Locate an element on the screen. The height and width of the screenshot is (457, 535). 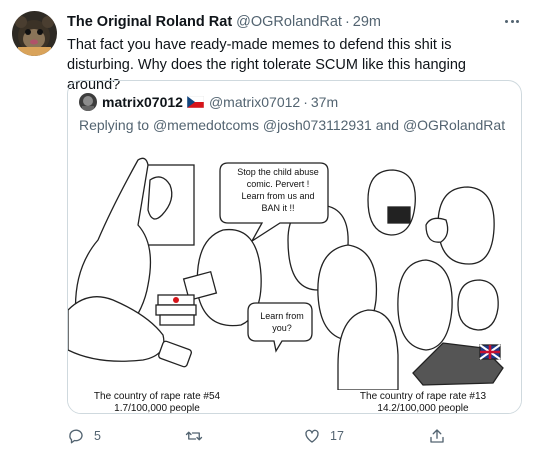
and-word: and is located at coordinates (387, 125).